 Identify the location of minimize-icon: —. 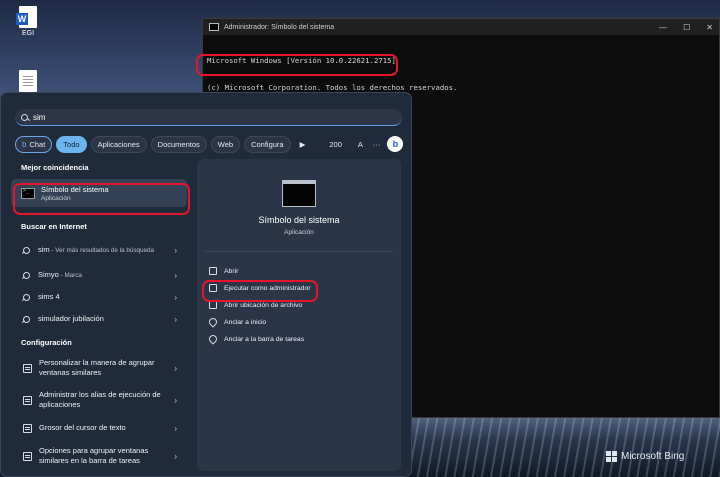
(663, 27).